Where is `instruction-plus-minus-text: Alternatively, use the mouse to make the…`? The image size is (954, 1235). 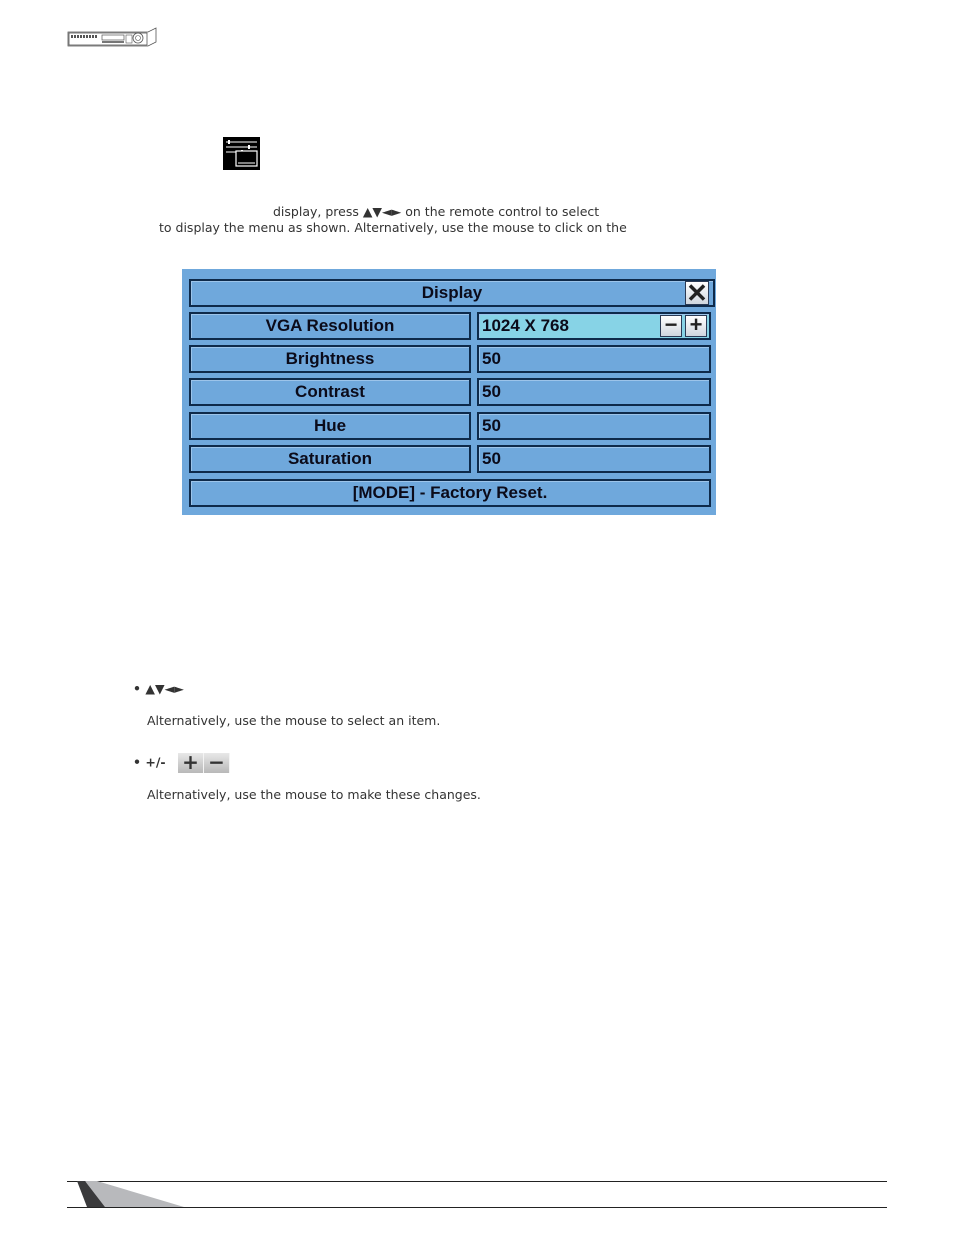
instruction-plus-minus-text: Alternatively, use the mouse to make the… is located at coordinates (314, 794).